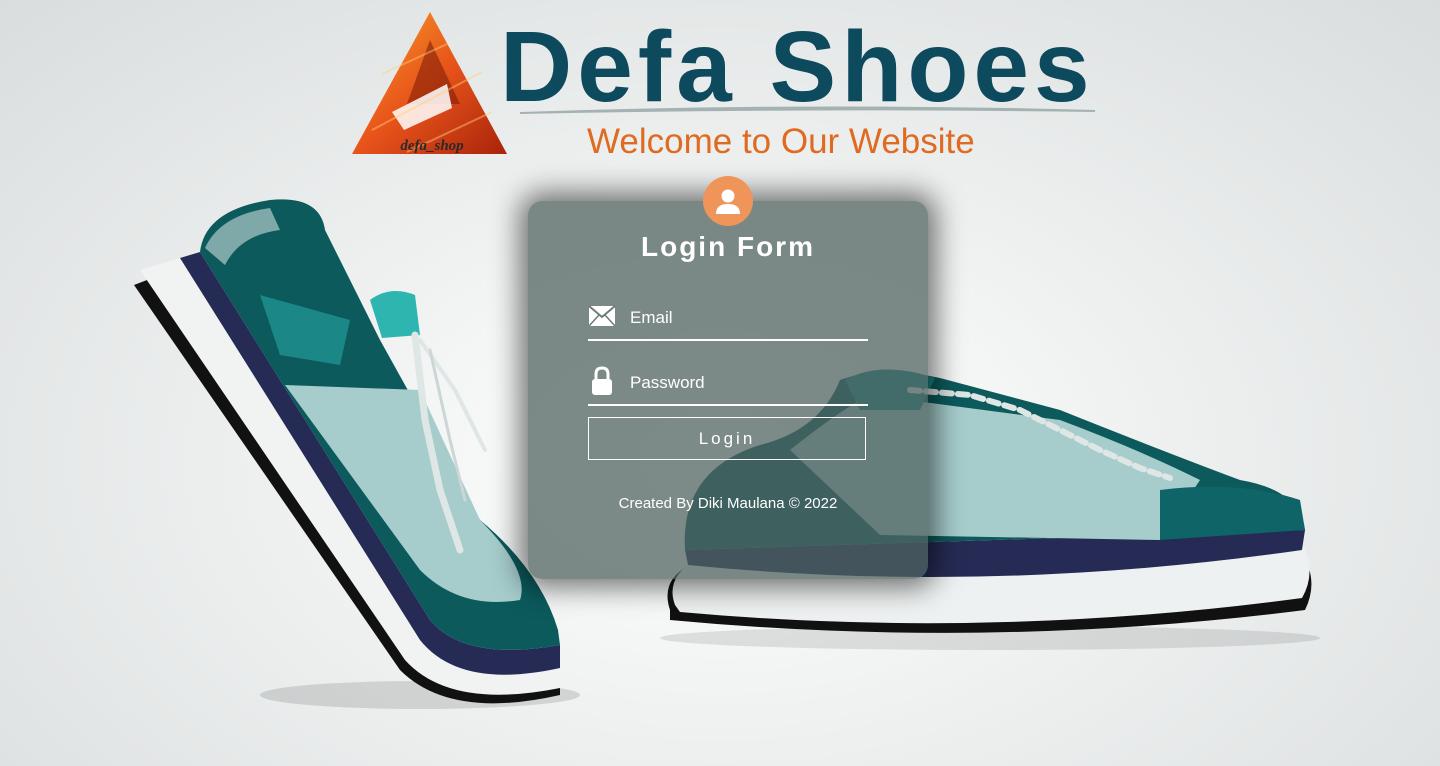 The image size is (1440, 766). I want to click on brand-logo: defa_shop, so click(429, 83).